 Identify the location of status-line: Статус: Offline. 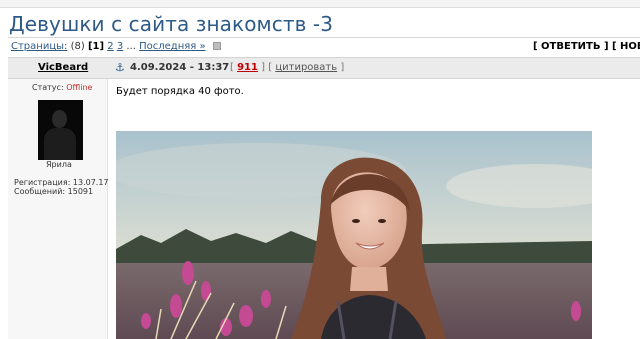
(62, 87).